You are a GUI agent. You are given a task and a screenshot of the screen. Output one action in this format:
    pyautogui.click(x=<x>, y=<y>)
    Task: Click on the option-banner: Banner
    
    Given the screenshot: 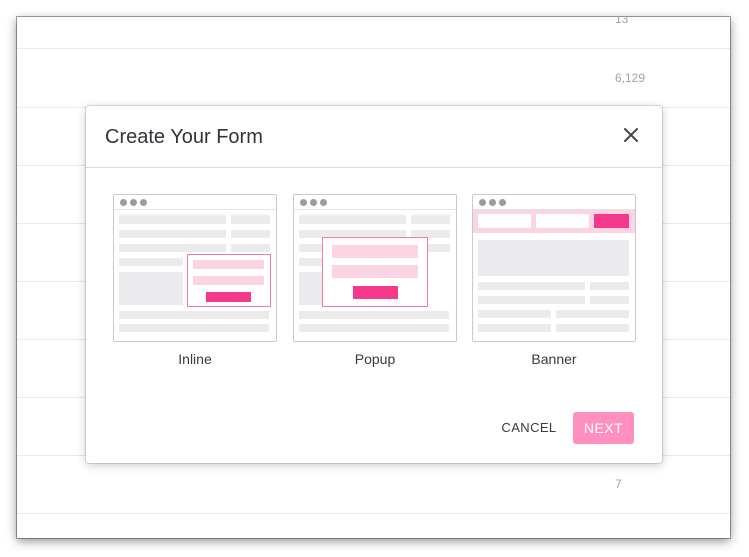 What is the action you would take?
    pyautogui.click(x=554, y=280)
    